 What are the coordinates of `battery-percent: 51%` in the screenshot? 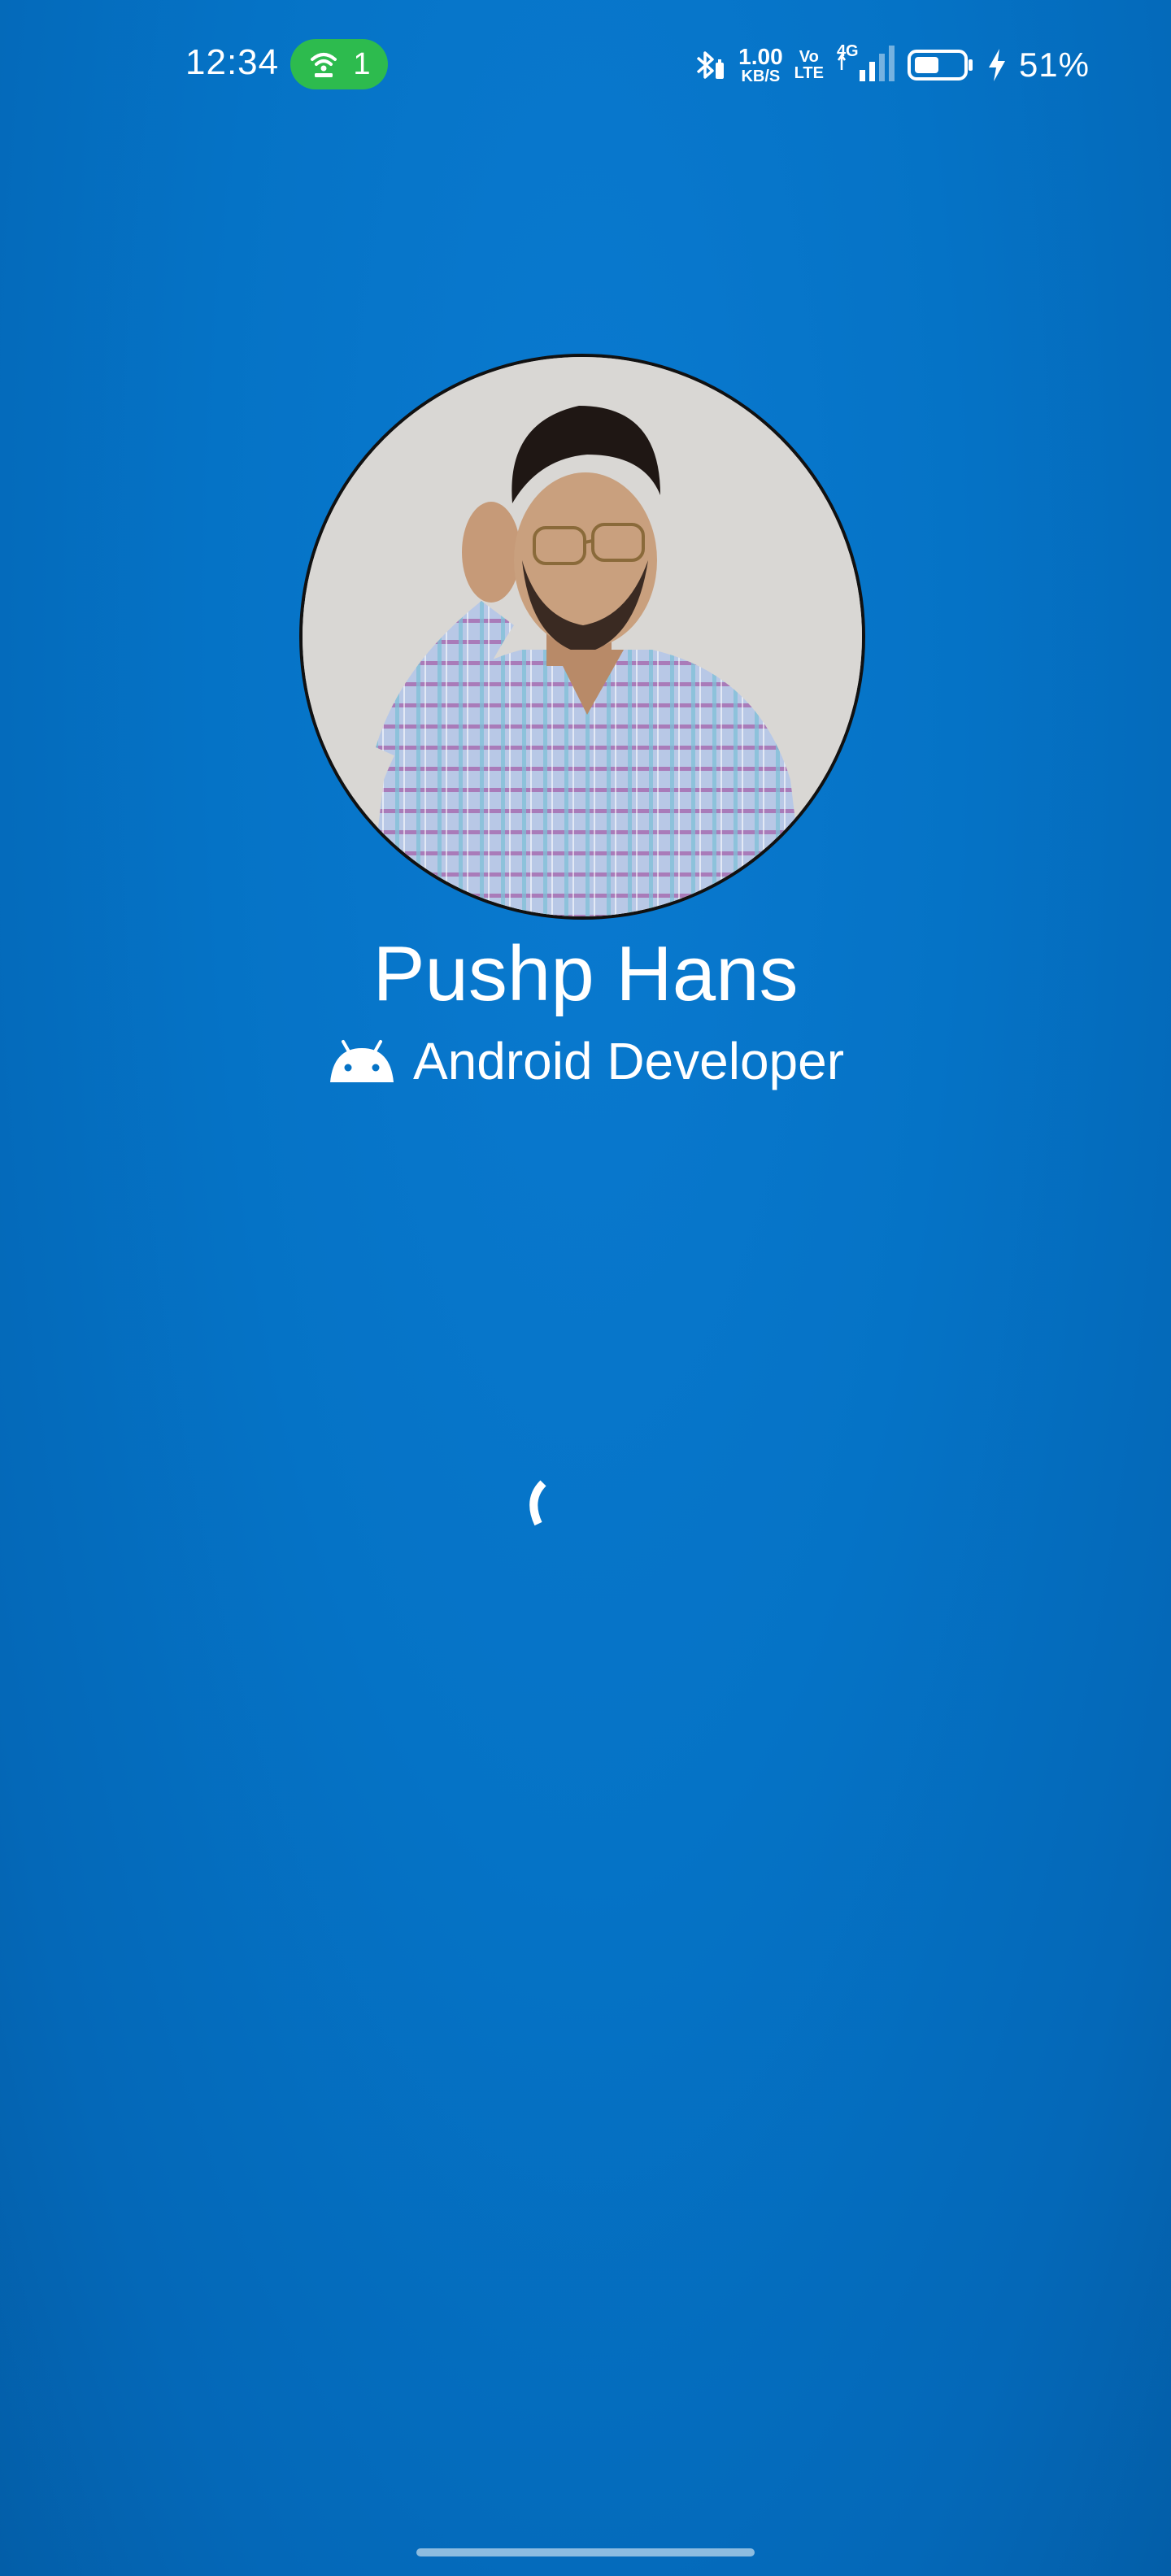 It's located at (1054, 65).